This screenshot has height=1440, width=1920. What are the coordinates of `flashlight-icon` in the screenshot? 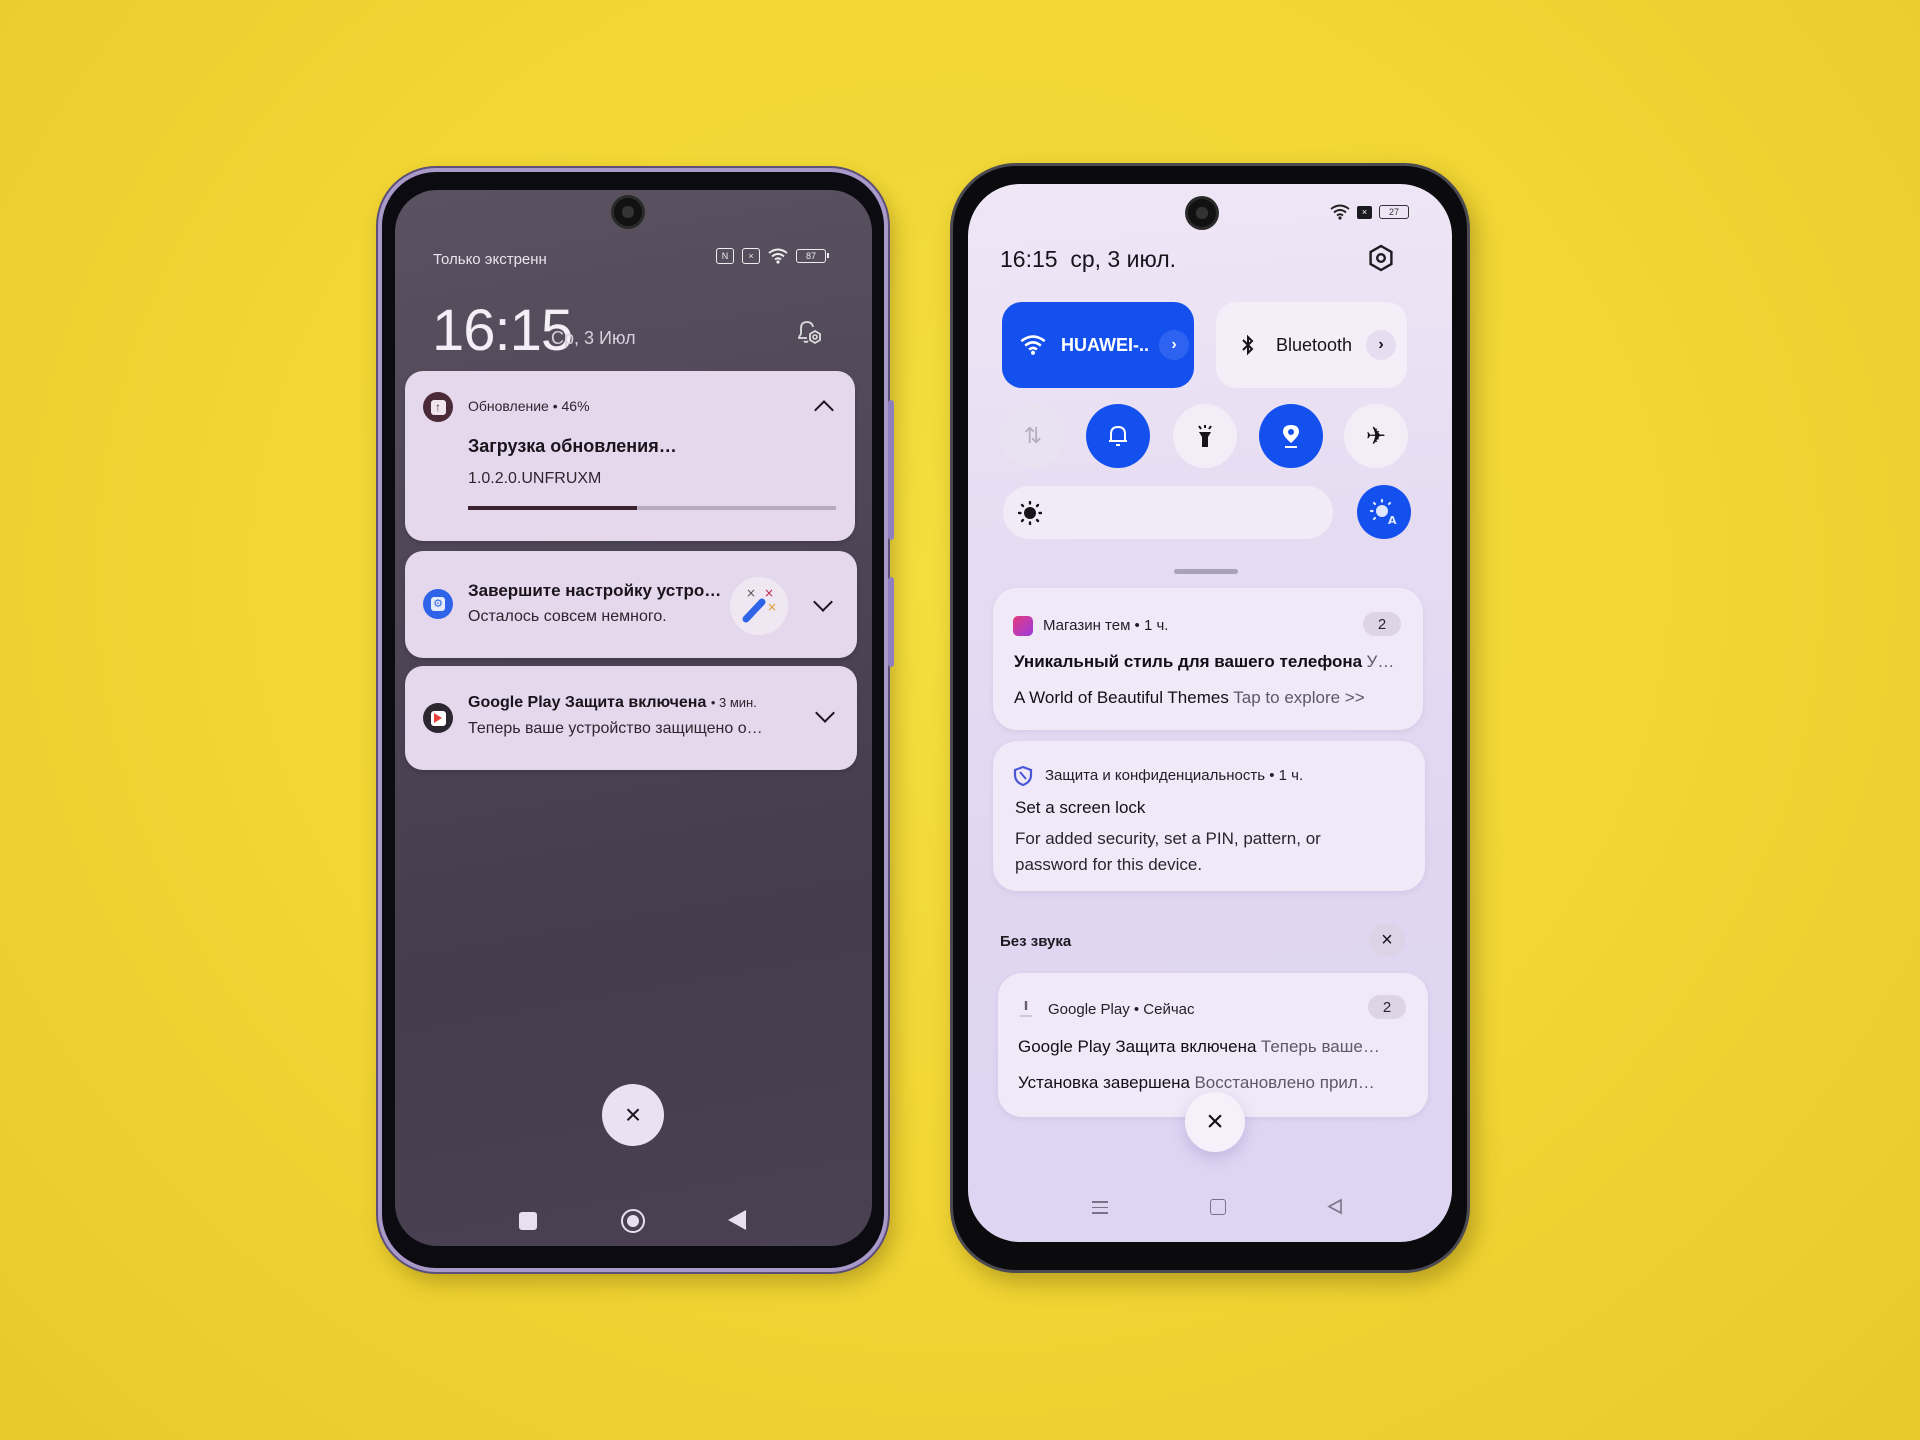 It's located at (1205, 436).